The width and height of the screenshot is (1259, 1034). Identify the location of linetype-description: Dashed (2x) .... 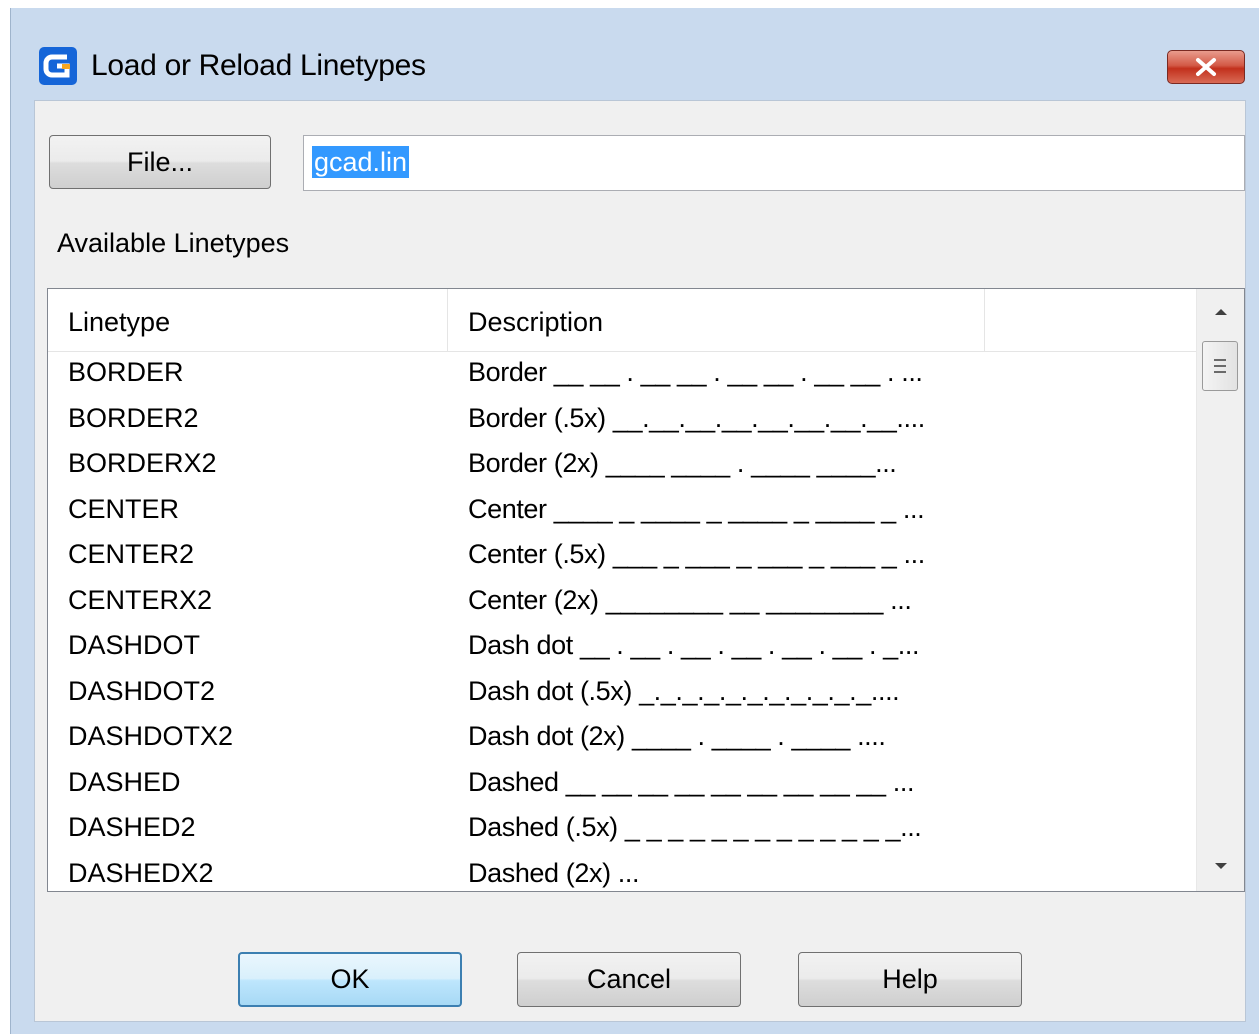
(554, 872).